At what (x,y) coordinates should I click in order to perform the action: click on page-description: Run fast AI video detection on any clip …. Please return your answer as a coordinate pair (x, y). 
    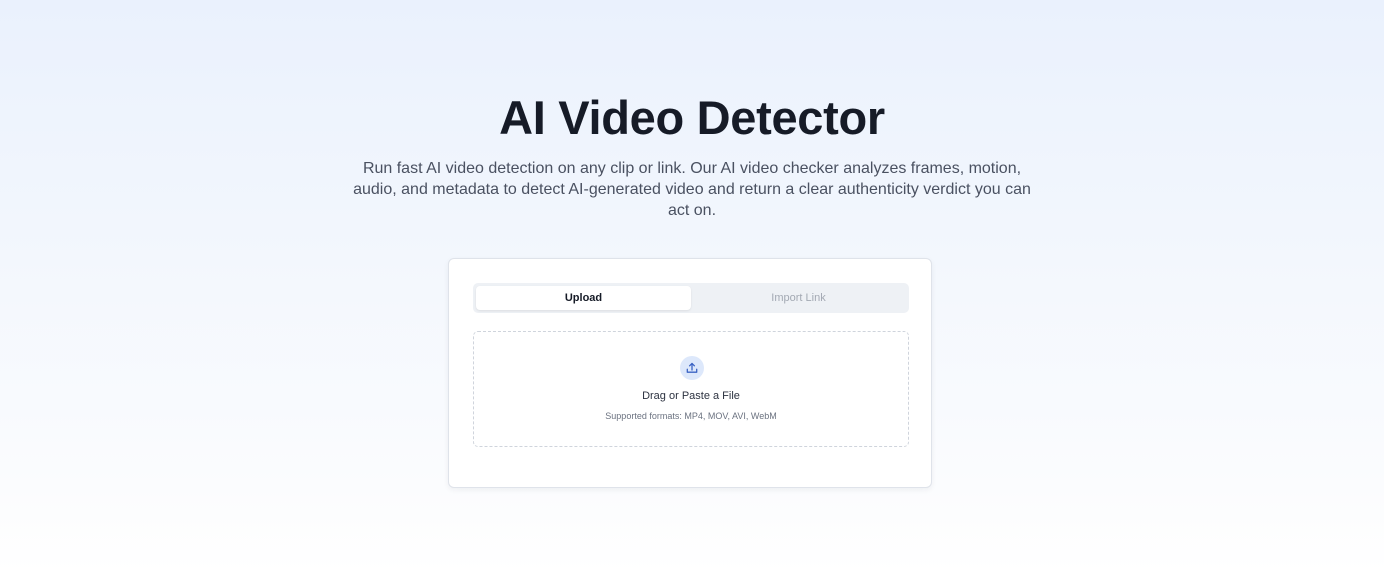
    Looking at the image, I should click on (692, 189).